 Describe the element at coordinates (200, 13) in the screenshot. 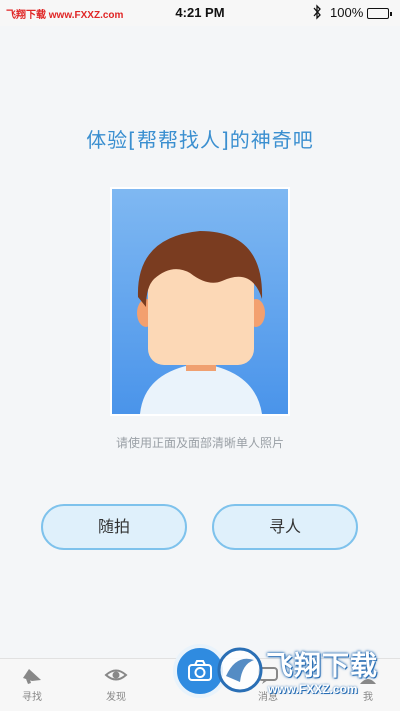

I see `status-bar: 飞翔下载 www.FXXZ.com 4:21 PM 100%` at that location.